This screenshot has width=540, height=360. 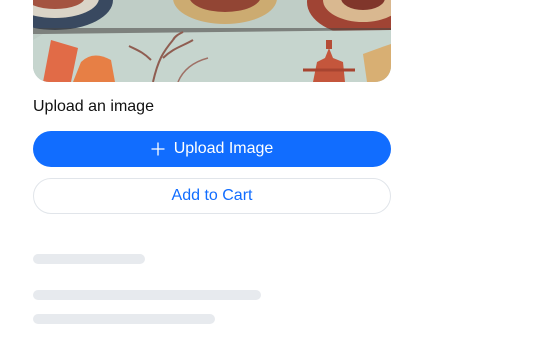 What do you see at coordinates (223, 148) in the screenshot?
I see `upload-image-button-label: Upload Image` at bounding box center [223, 148].